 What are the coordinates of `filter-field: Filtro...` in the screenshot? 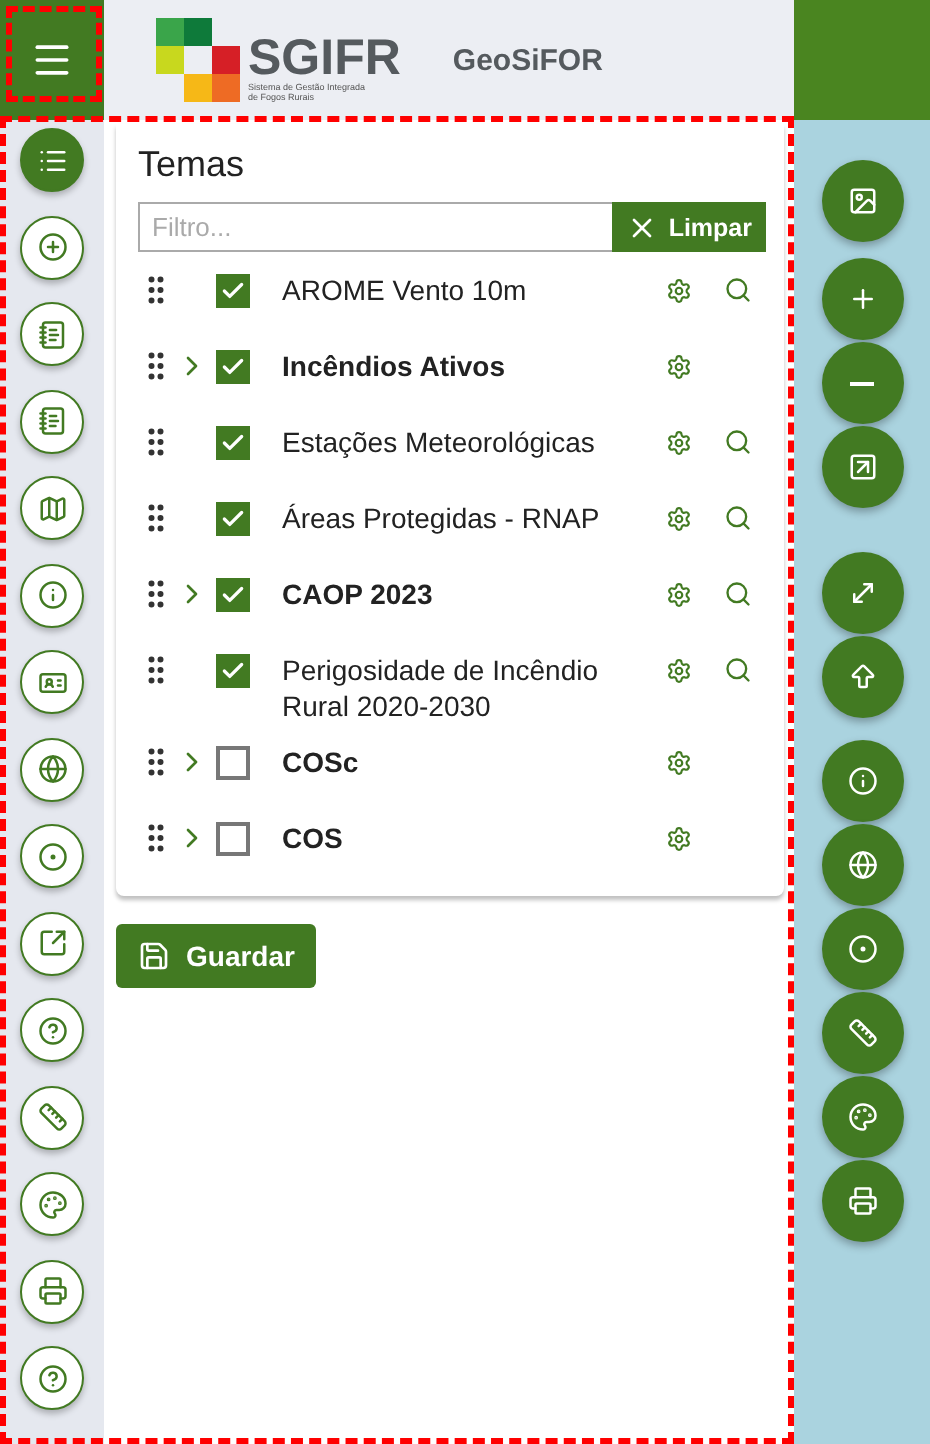 It's located at (375, 227).